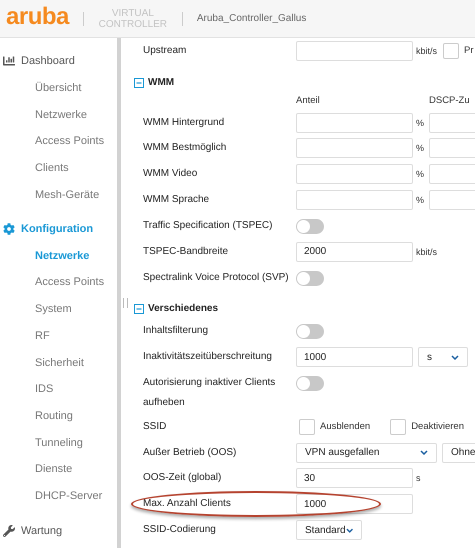 Image resolution: width=475 pixels, height=548 pixels. Describe the element at coordinates (37, 16) in the screenshot. I see `logo: aruba` at that location.